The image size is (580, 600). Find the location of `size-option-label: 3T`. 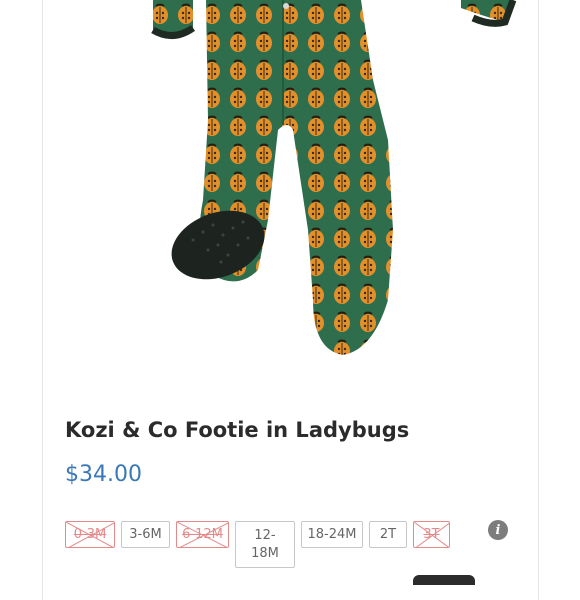

size-option-label: 3T is located at coordinates (431, 534).